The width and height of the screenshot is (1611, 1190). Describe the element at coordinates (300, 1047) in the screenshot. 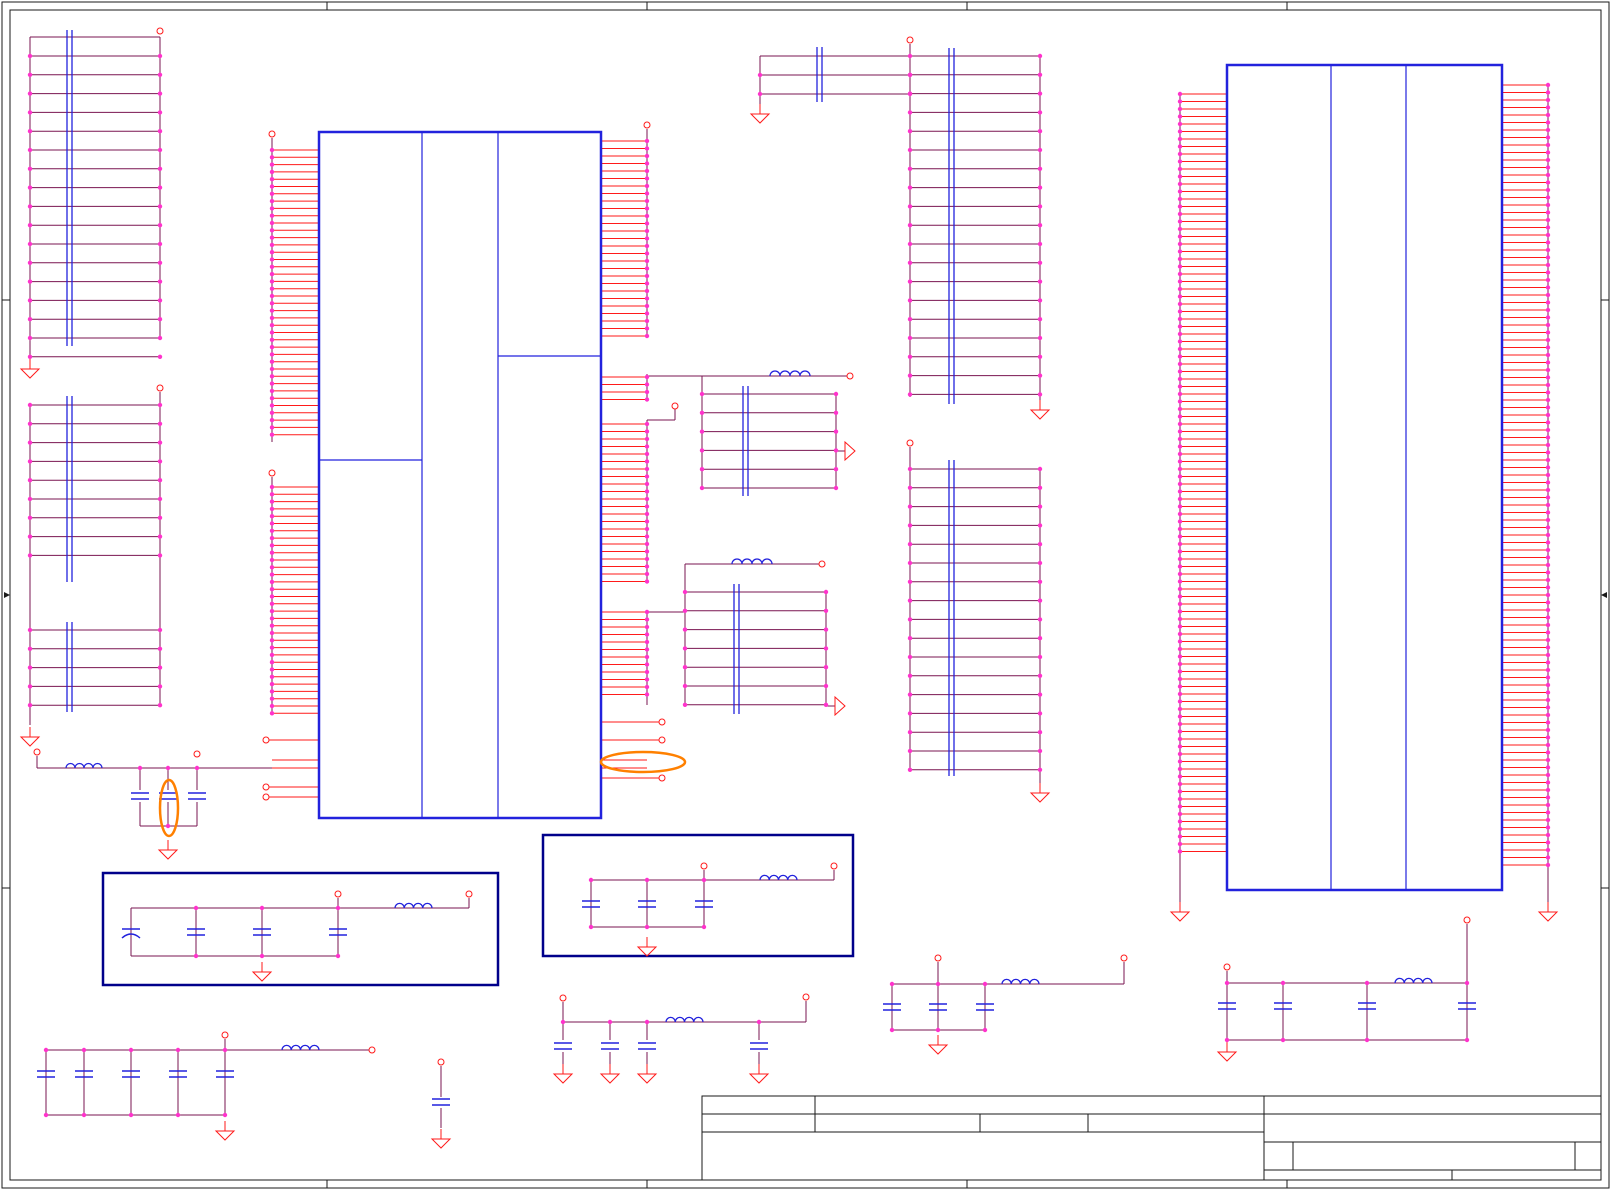

I see `inductor` at that location.